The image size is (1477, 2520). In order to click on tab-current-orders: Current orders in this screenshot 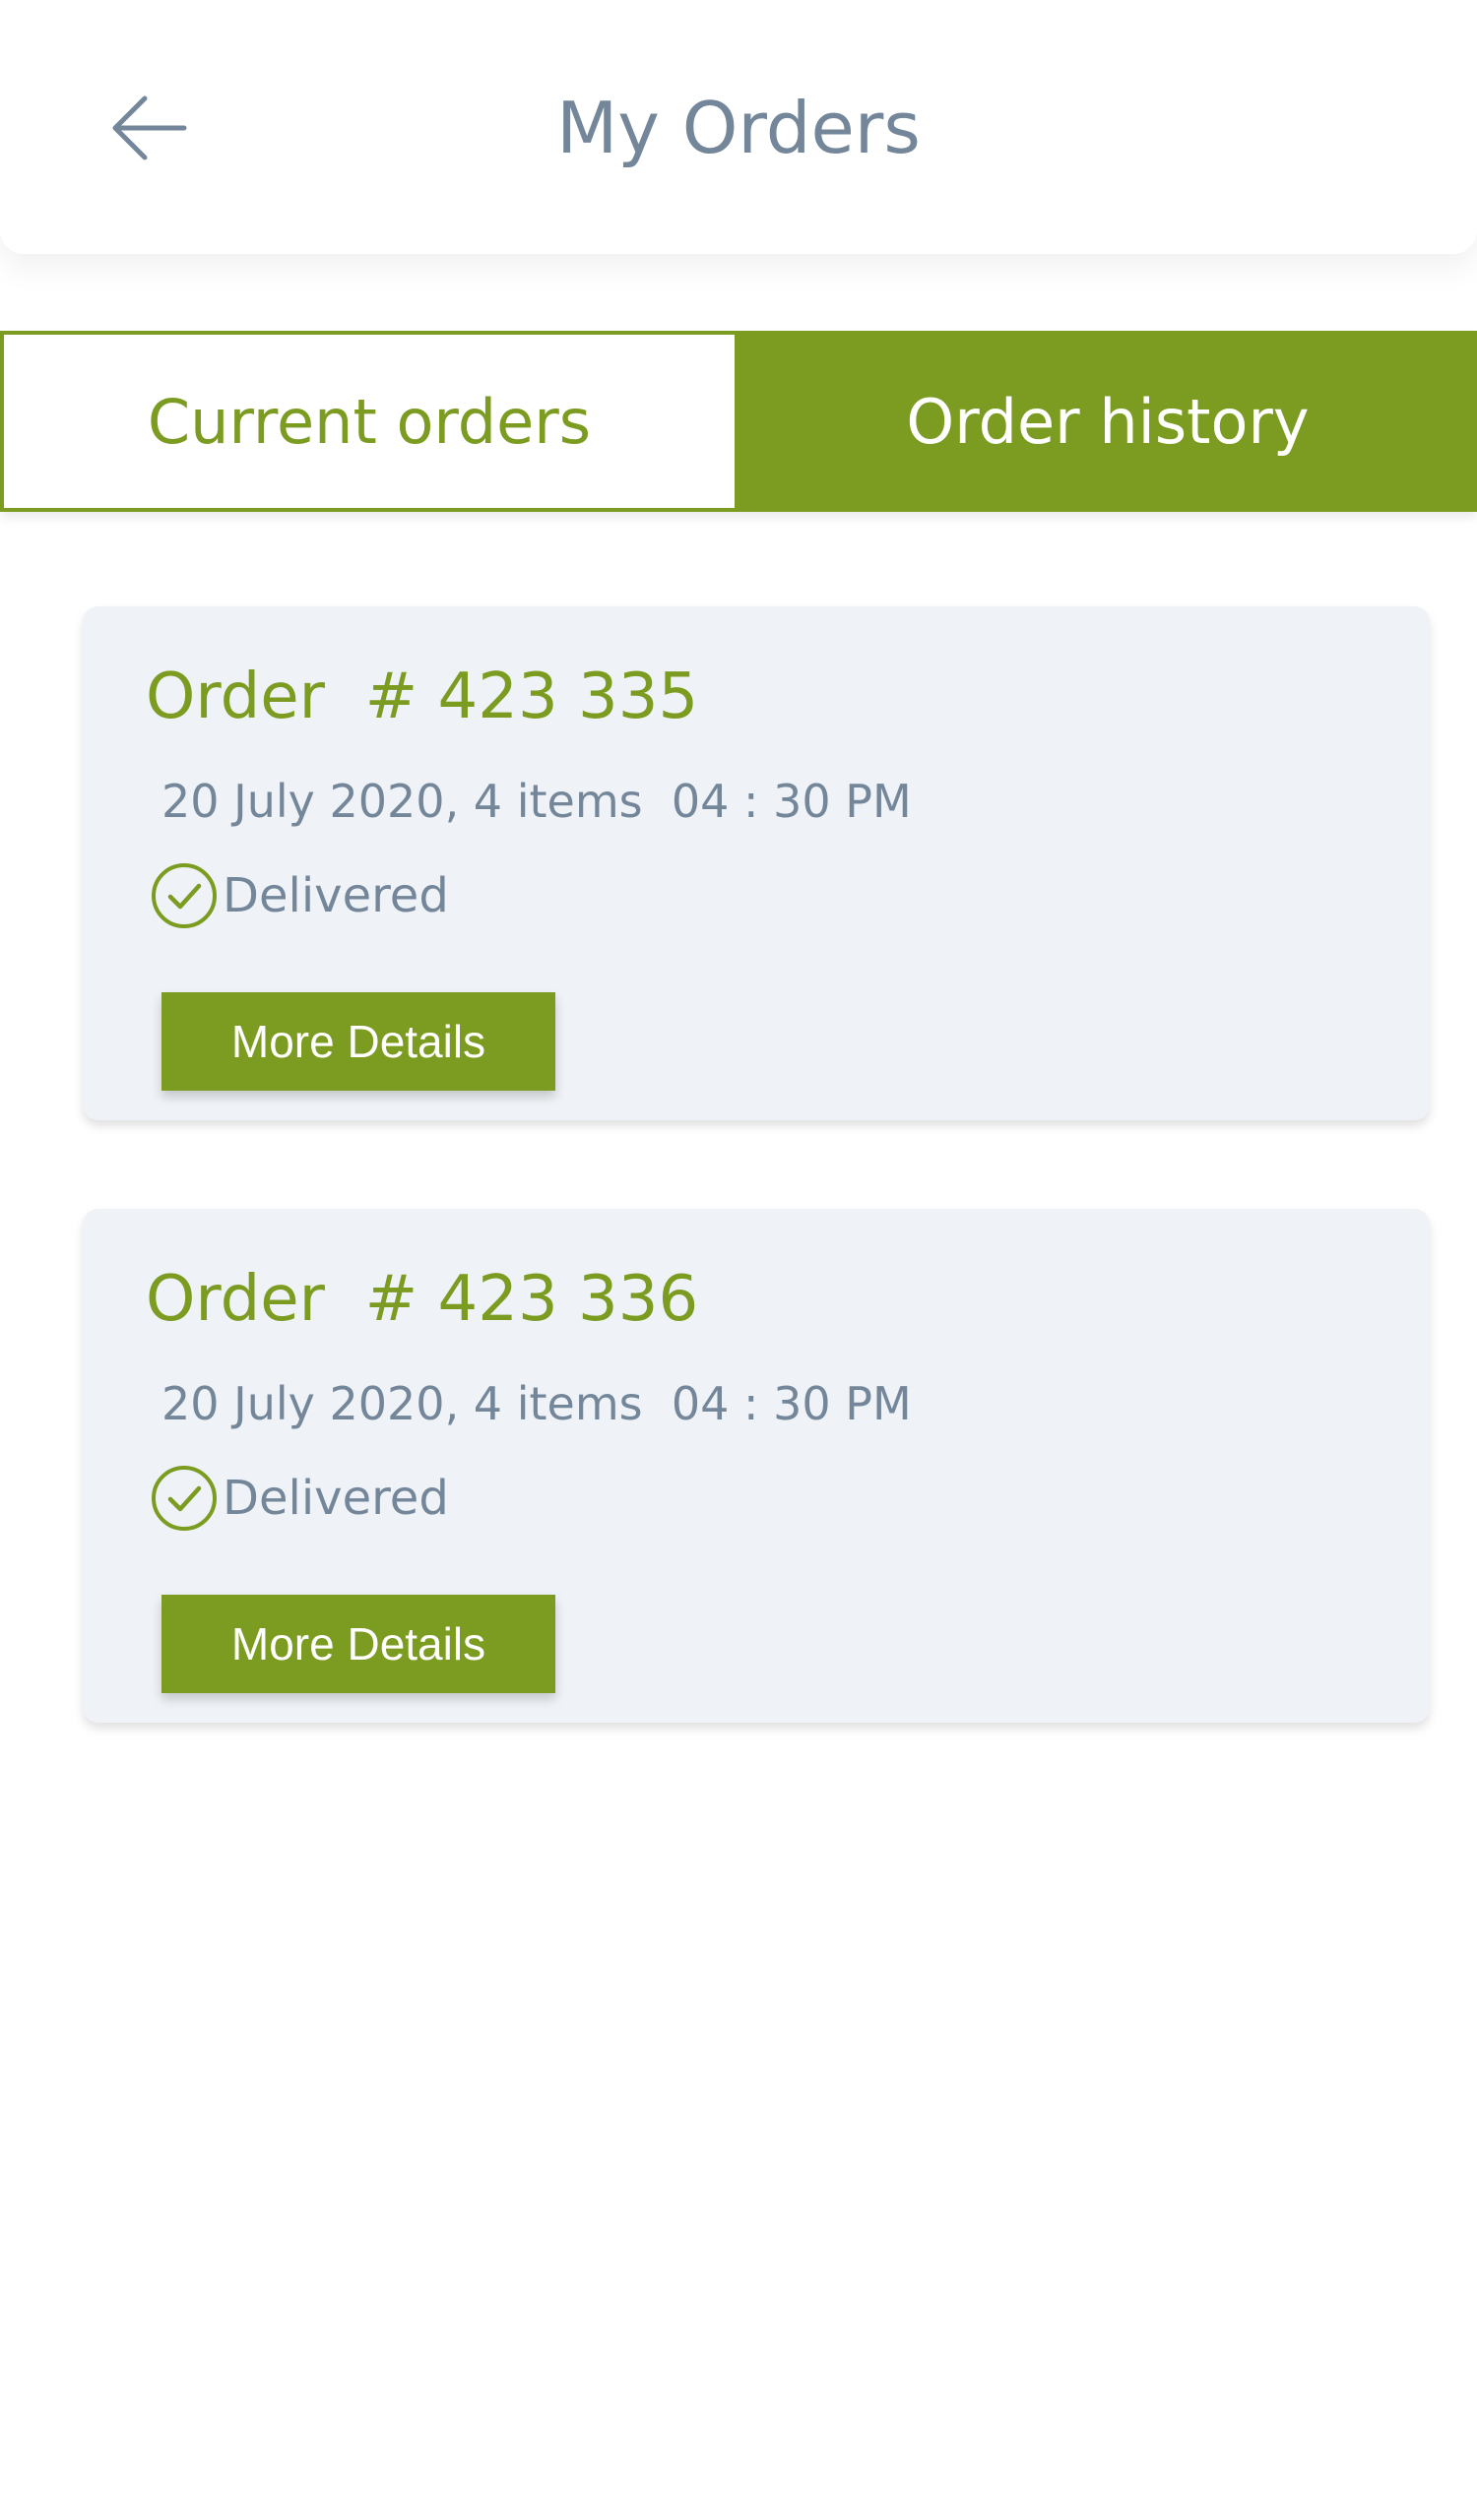, I will do `click(369, 421)`.